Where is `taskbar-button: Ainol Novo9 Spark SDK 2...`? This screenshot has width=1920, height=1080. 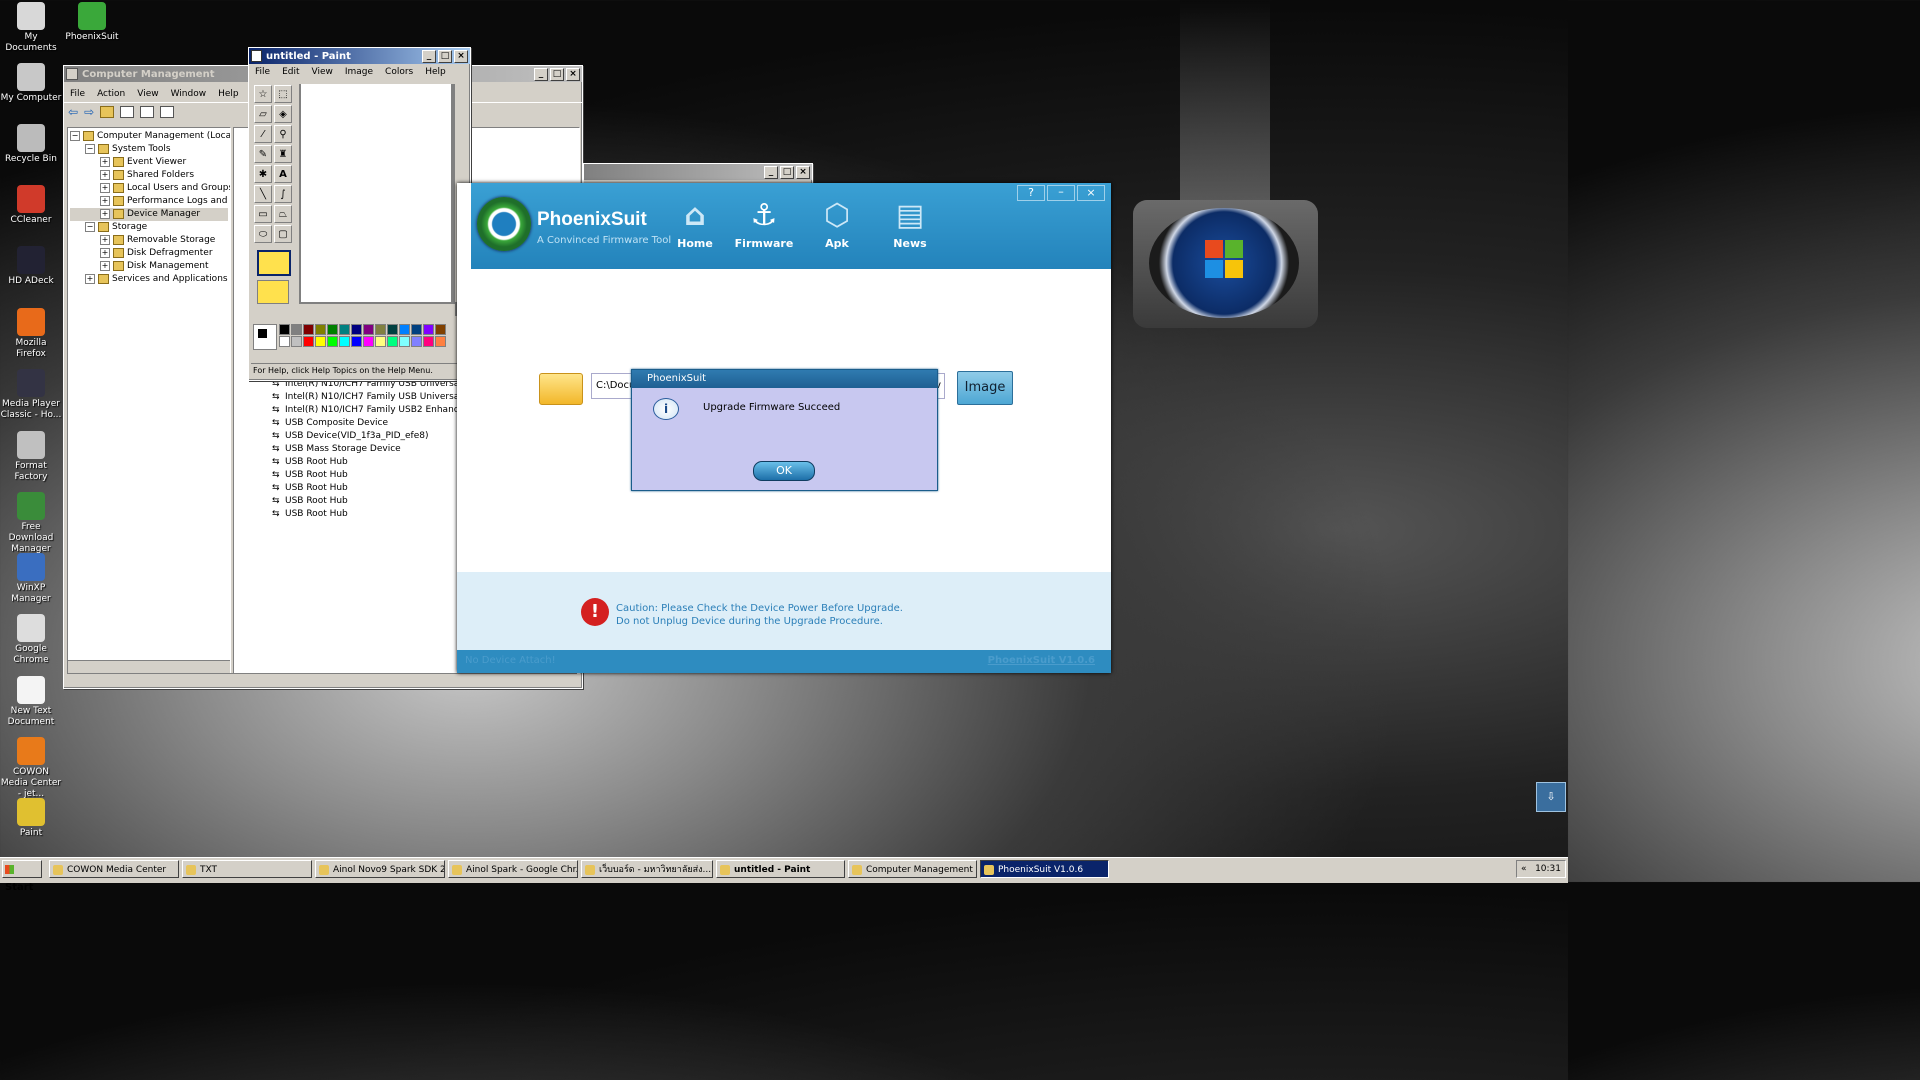
taskbar-button: Ainol Novo9 Spark SDK 2... is located at coordinates (380, 869).